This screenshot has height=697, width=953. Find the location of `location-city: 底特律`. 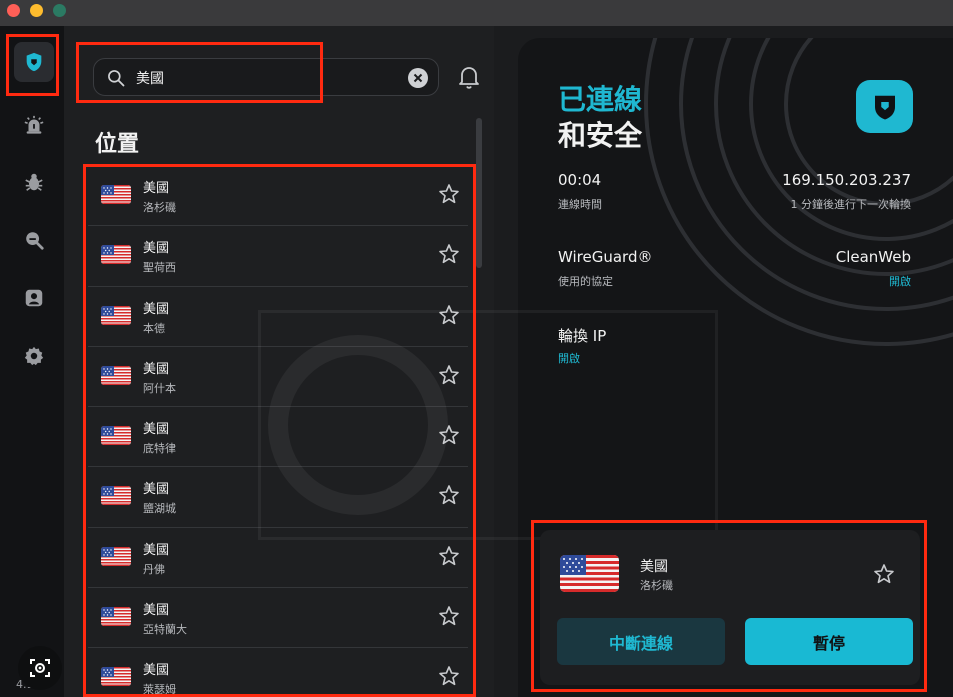

location-city: 底特律 is located at coordinates (159, 449).